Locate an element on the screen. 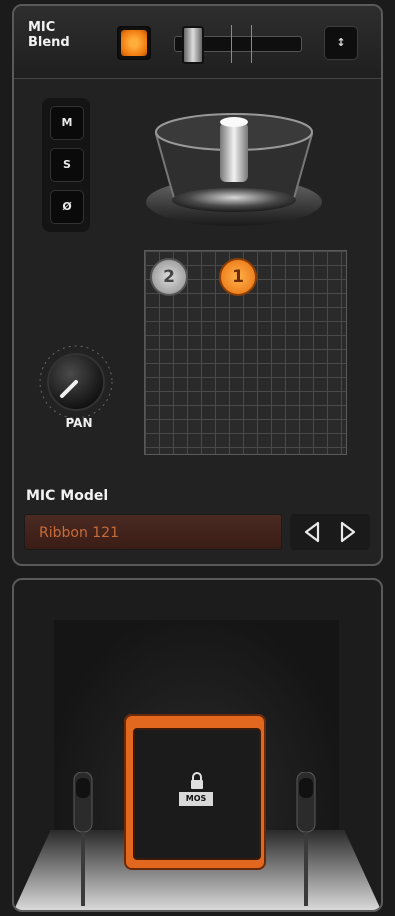 The image size is (395, 916). mute-button: M is located at coordinates (67, 123).